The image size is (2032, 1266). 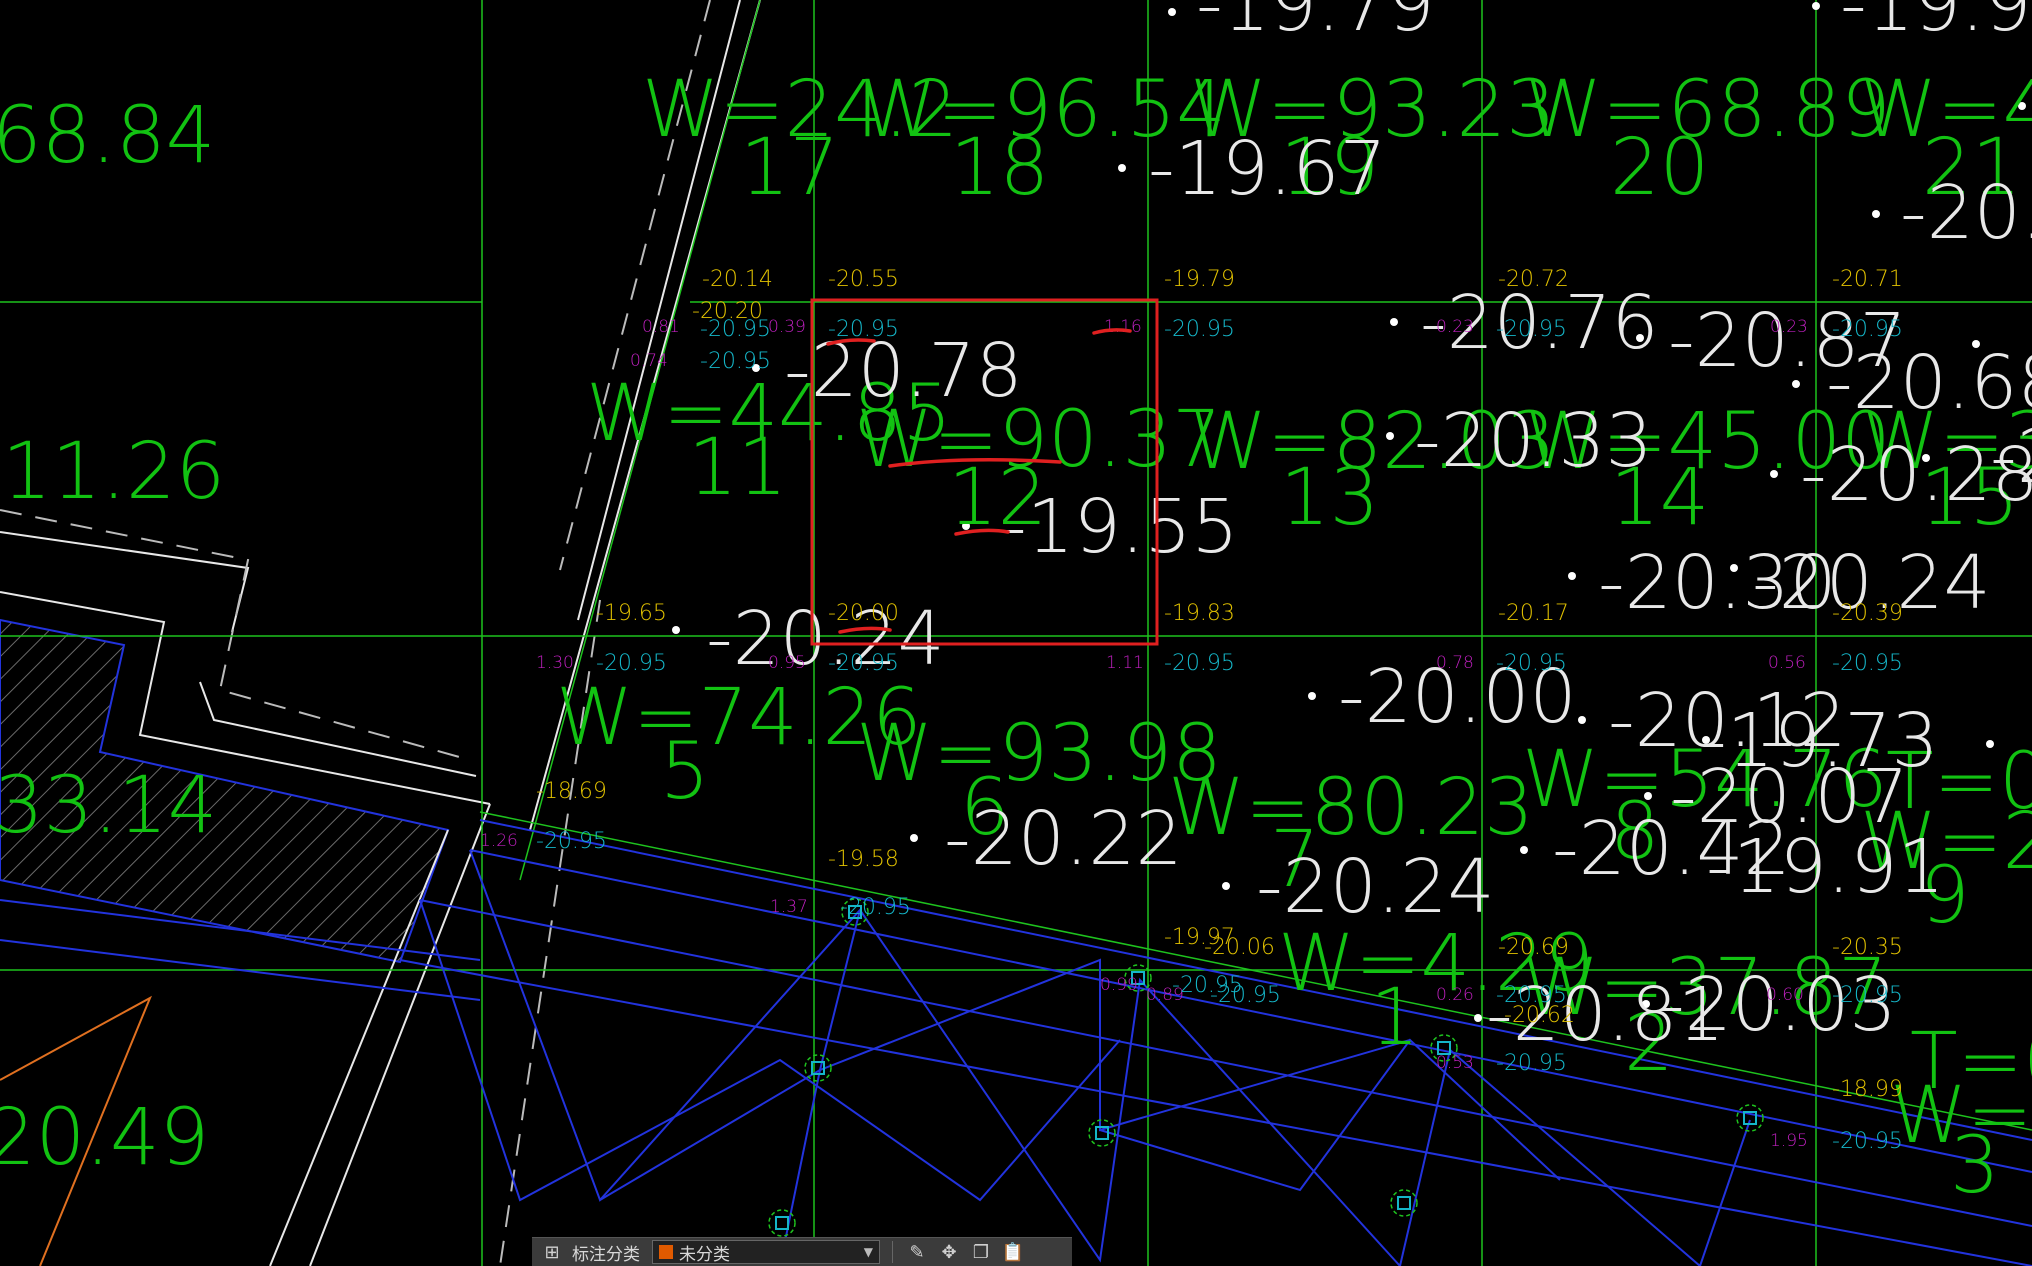 What do you see at coordinates (1533, 613) in the screenshot?
I see `elevation-label-small-21: -20.17` at bounding box center [1533, 613].